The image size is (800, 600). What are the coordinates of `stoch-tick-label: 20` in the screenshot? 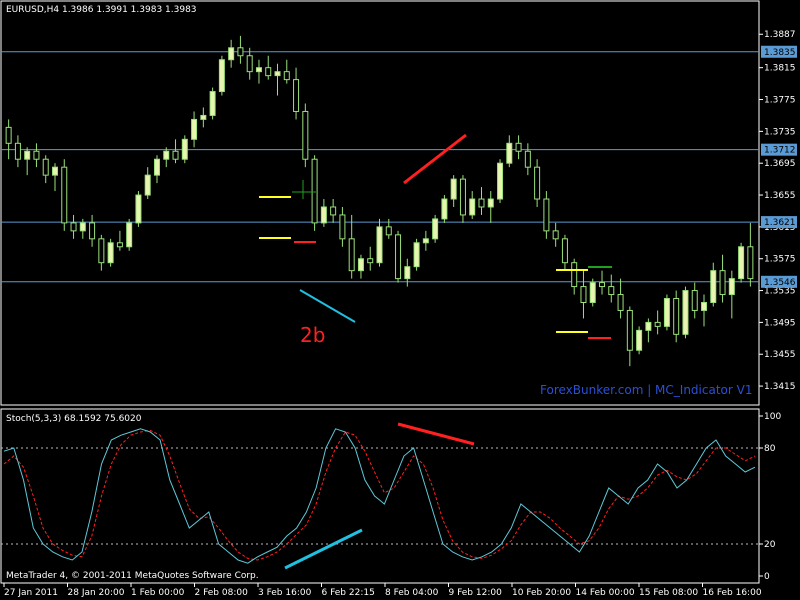 It's located at (770, 545).